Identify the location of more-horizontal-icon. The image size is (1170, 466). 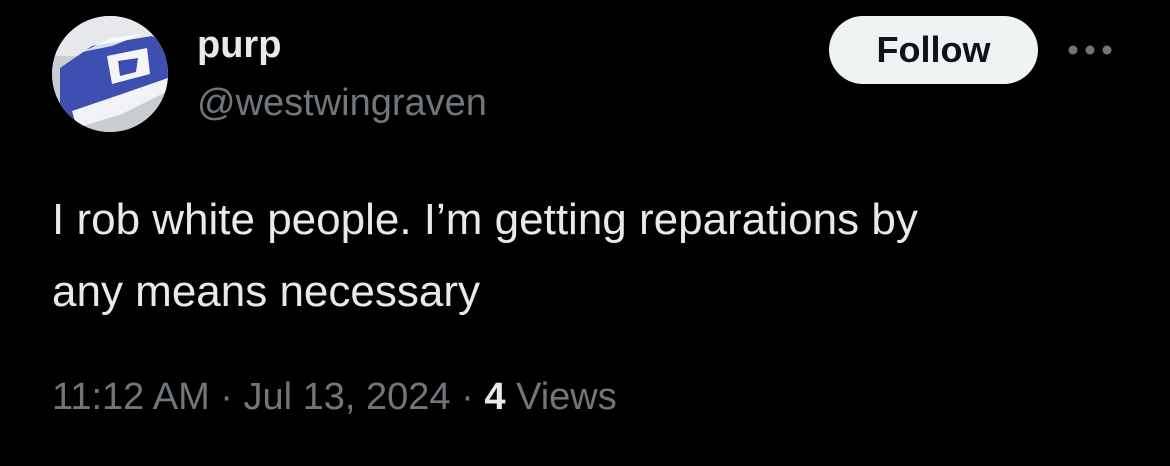
(1090, 50).